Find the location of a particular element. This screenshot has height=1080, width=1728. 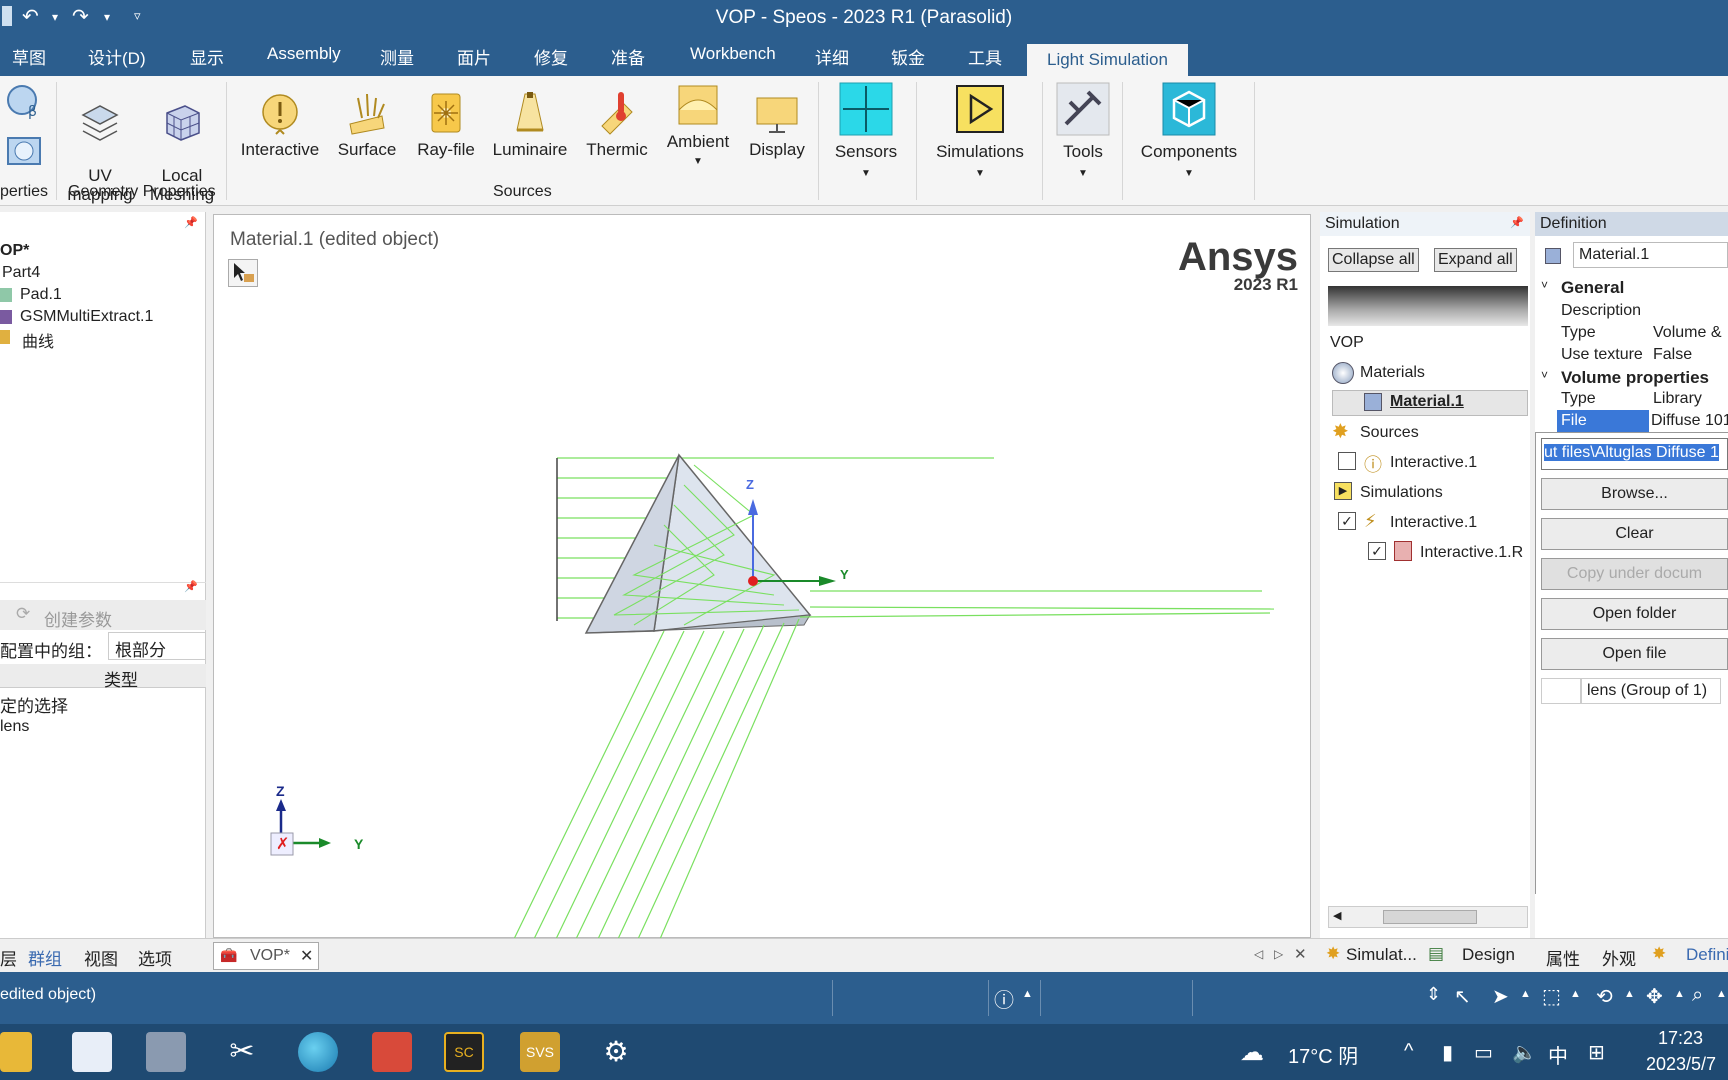

tab-options: 选项 is located at coordinates (155, 957).